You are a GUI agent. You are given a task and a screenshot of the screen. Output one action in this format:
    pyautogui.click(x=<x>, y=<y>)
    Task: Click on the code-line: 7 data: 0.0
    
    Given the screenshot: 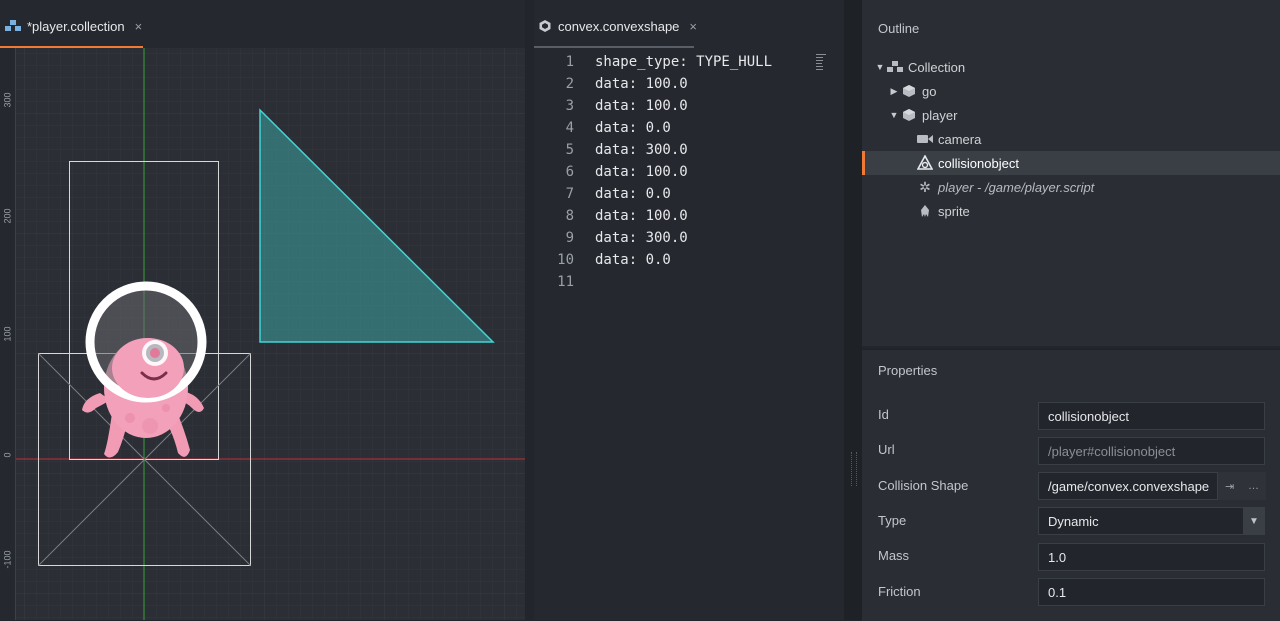 What is the action you would take?
    pyautogui.click(x=602, y=194)
    